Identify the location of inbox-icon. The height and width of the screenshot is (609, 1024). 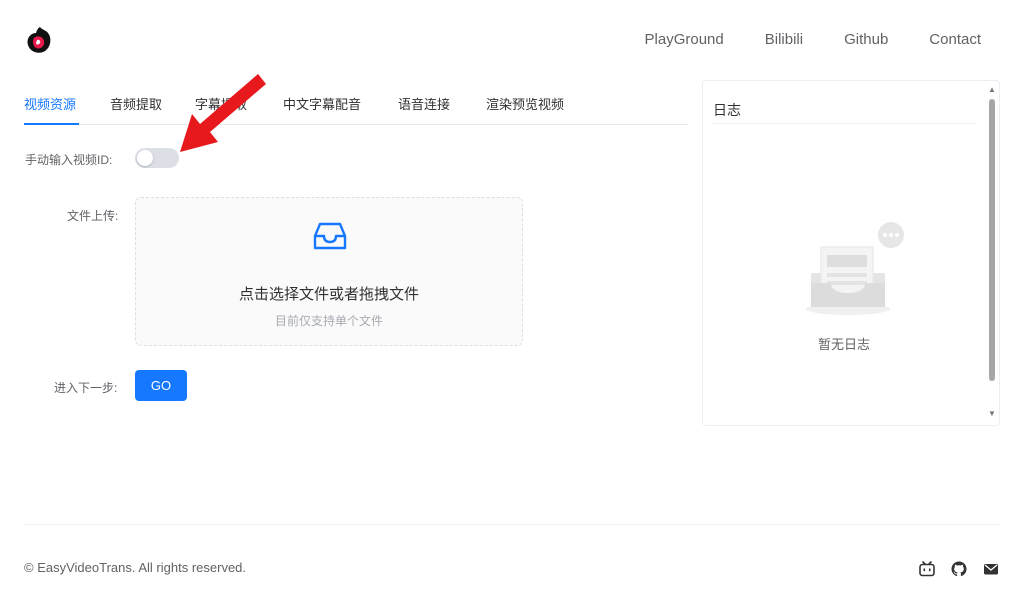
(330, 236).